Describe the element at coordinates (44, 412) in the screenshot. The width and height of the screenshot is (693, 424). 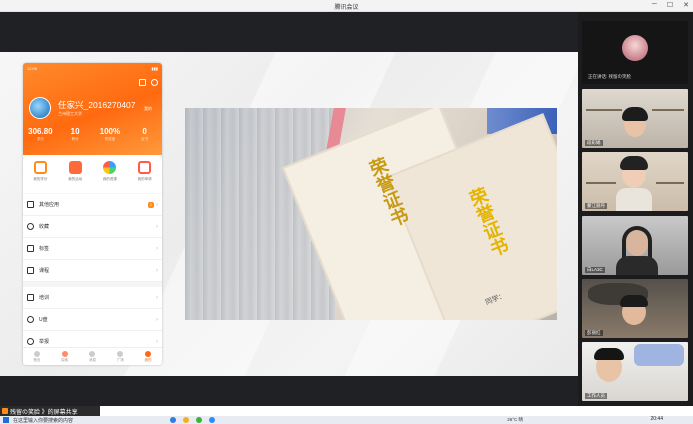
I see `share-banner-text: 残留の笑脸 》的屏幕共享` at that location.